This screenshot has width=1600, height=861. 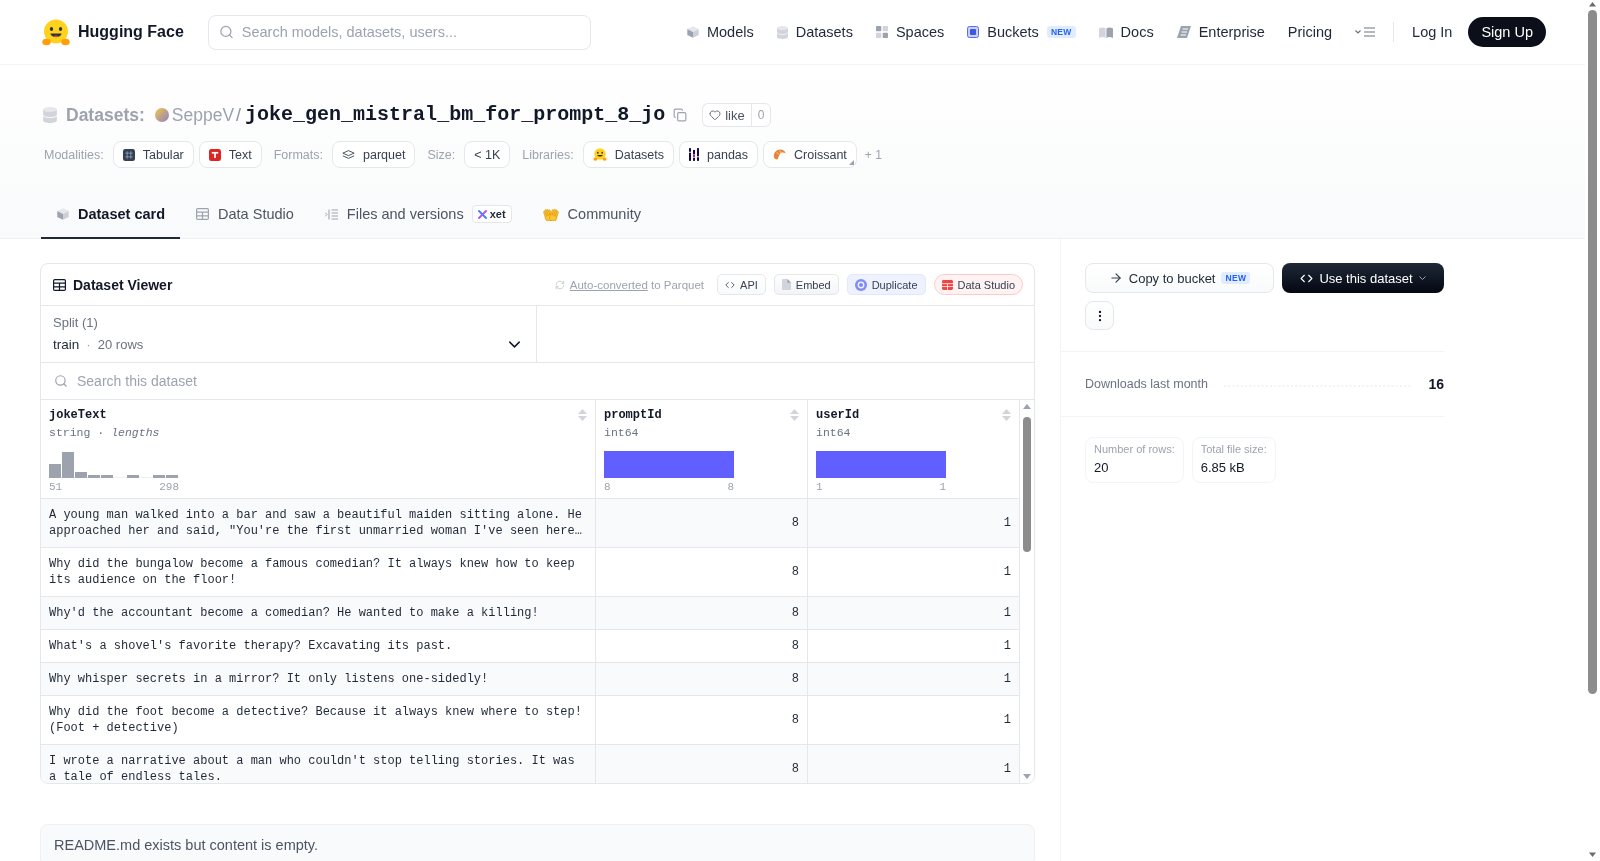 What do you see at coordinates (1146, 384) in the screenshot?
I see `downloads-label: Downloads last month` at bounding box center [1146, 384].